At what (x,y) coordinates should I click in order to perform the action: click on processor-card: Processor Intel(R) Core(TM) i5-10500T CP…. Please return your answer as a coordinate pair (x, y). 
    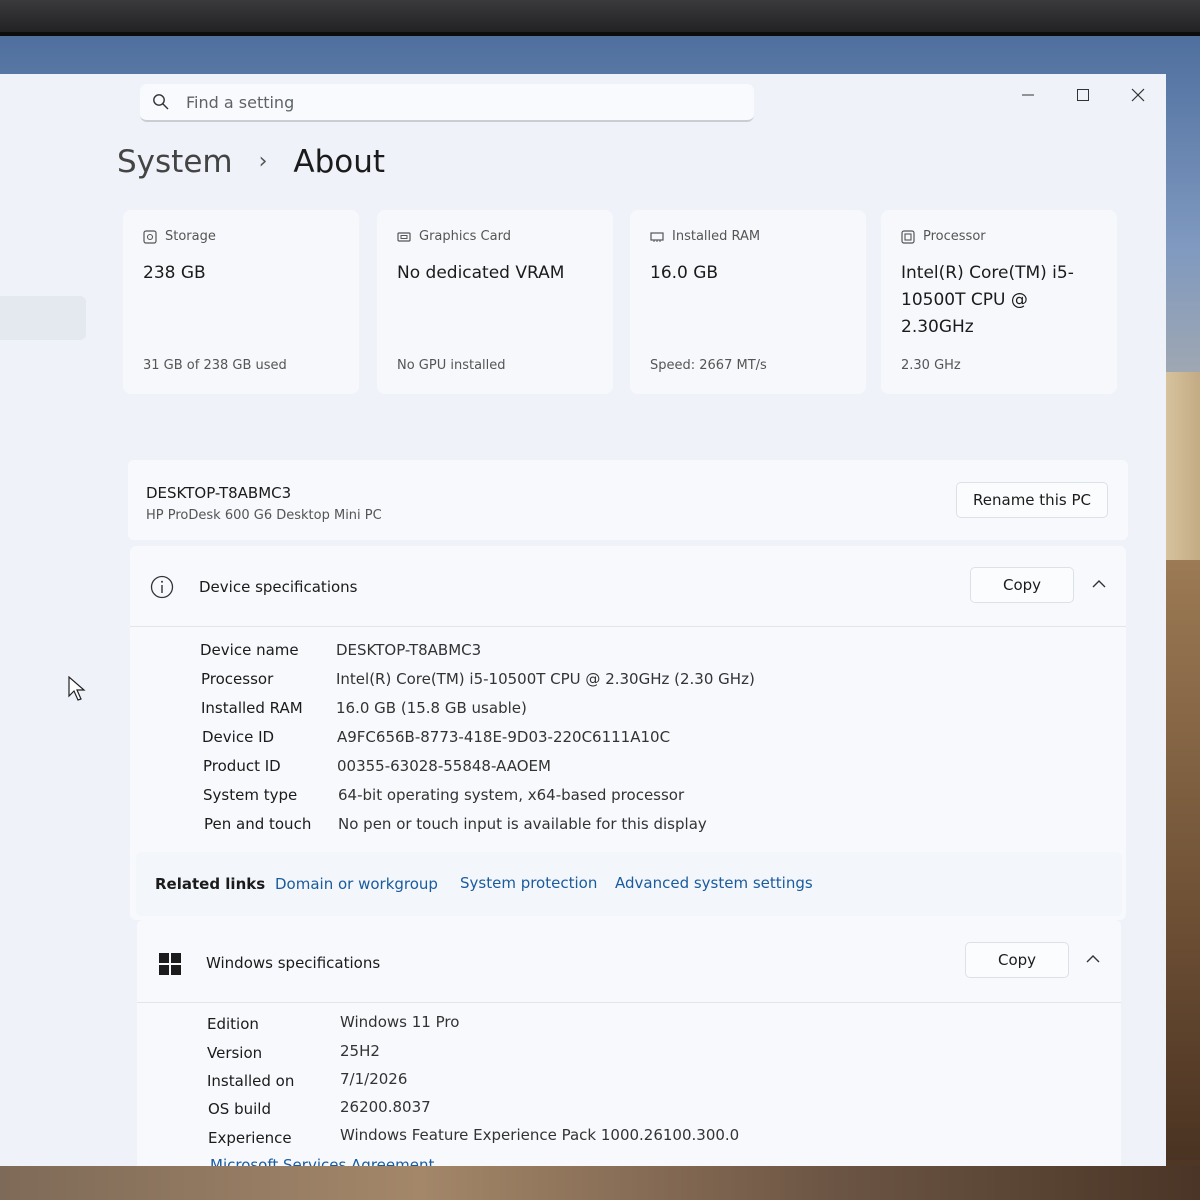
    Looking at the image, I should click on (999, 302).